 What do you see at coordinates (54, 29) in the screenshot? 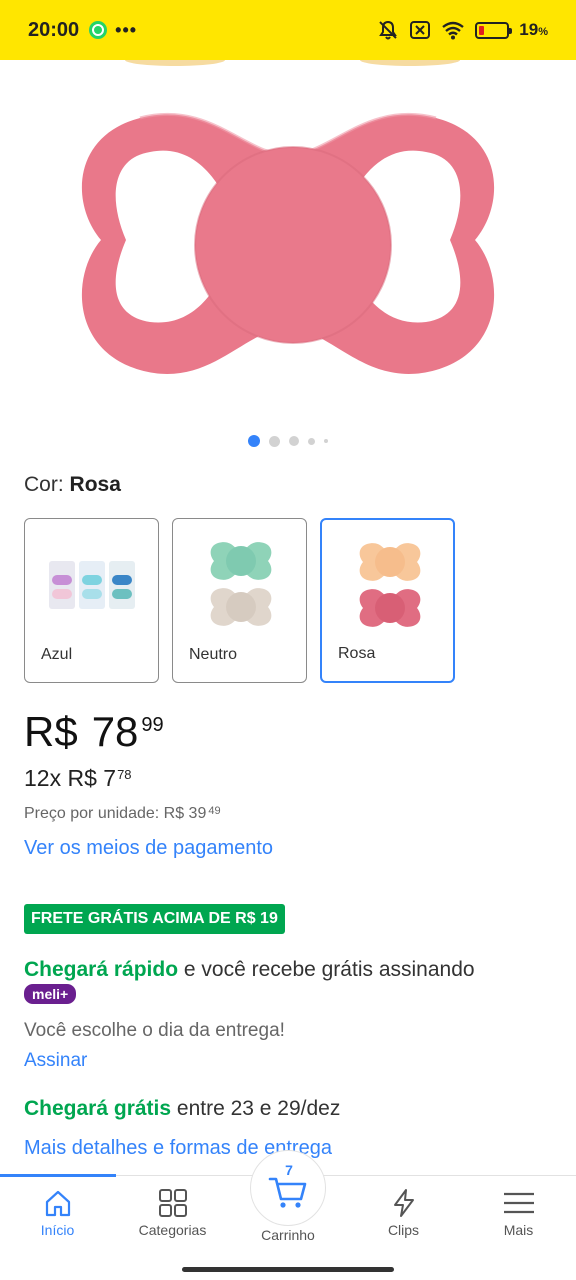
I see `status-time: 20:00` at bounding box center [54, 29].